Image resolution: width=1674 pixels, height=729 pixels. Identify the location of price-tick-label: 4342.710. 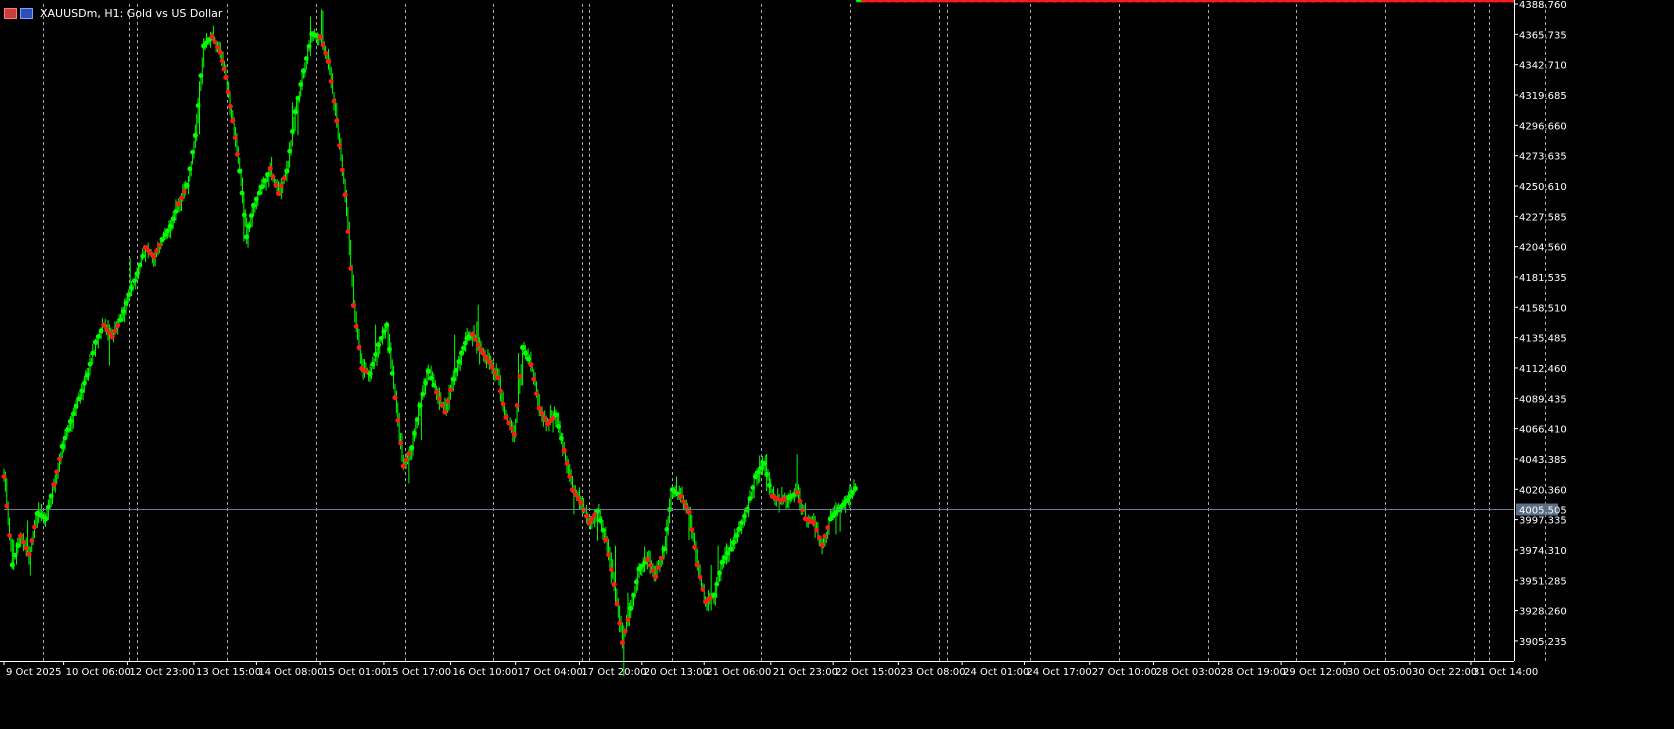
(1543, 66).